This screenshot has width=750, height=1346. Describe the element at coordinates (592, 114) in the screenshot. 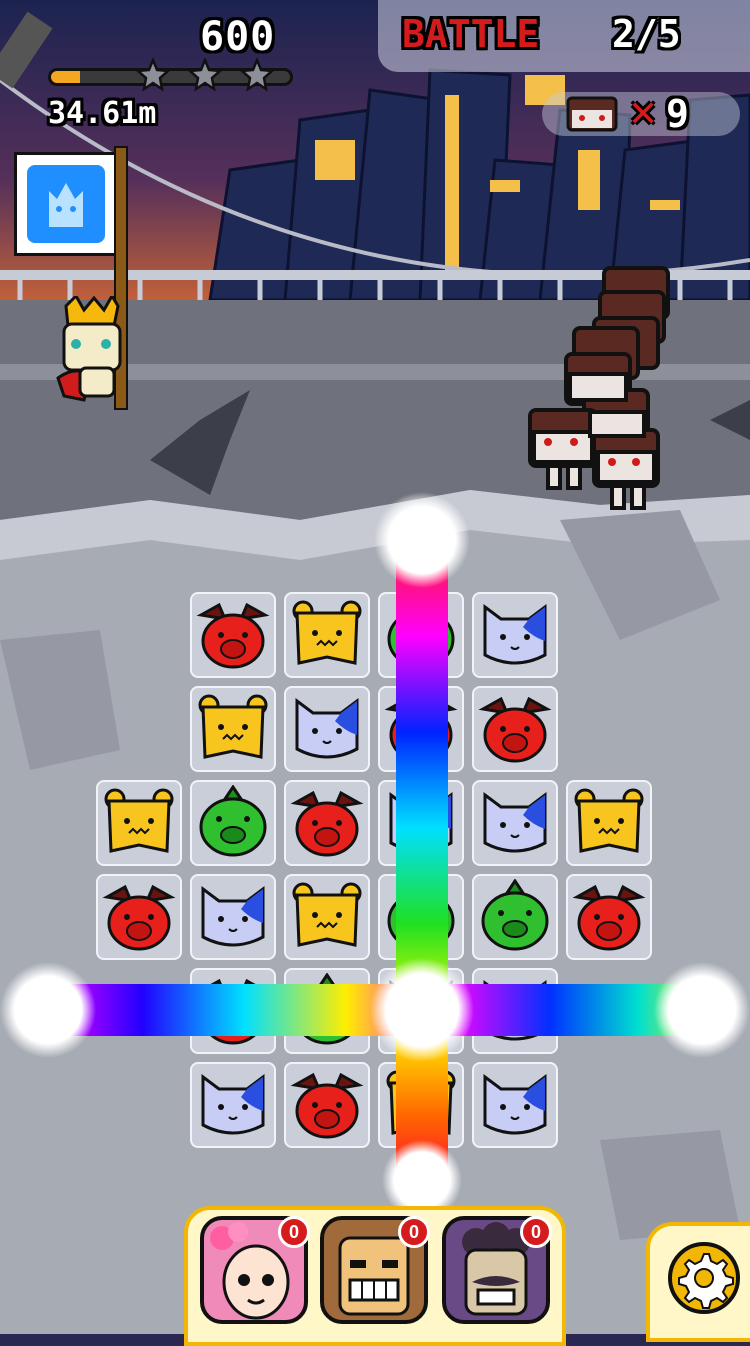

I see `zombie-head-icon` at that location.